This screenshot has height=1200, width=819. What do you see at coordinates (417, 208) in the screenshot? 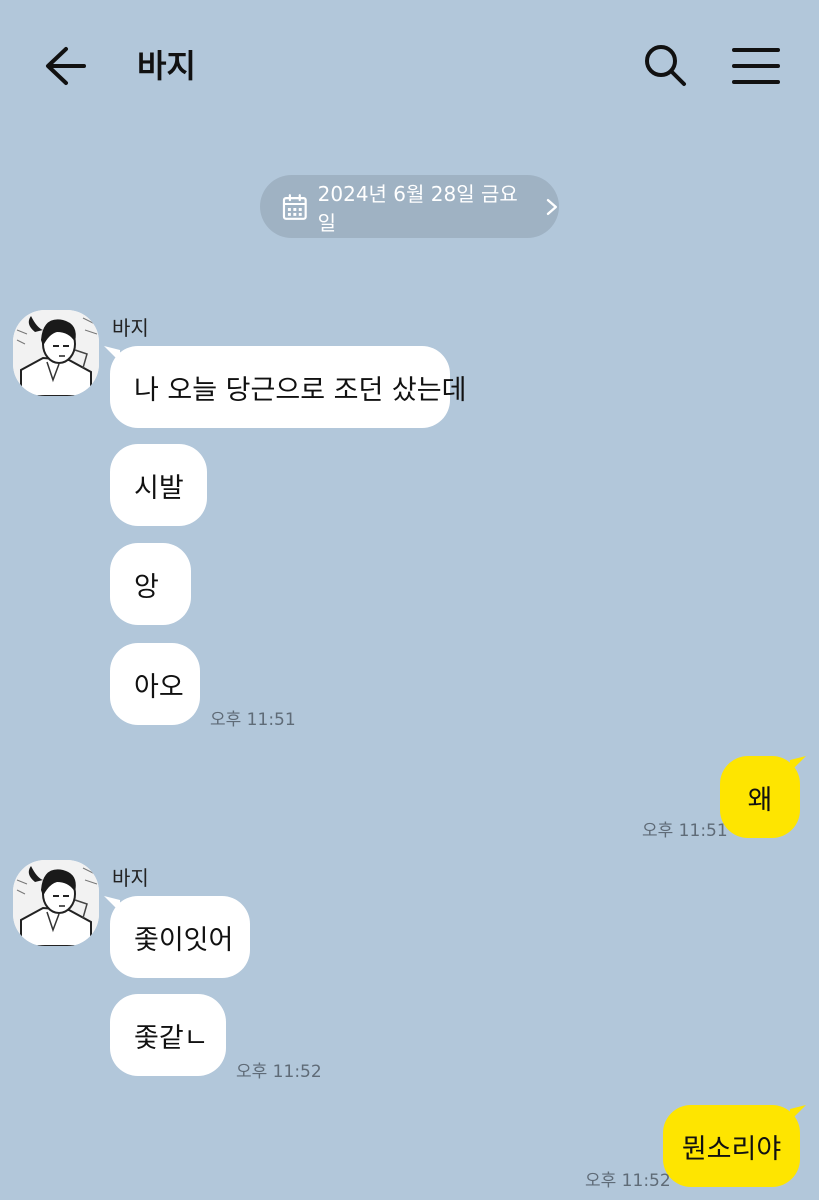
I see `date-label: 2024년 6월 28일 금요일` at bounding box center [417, 208].